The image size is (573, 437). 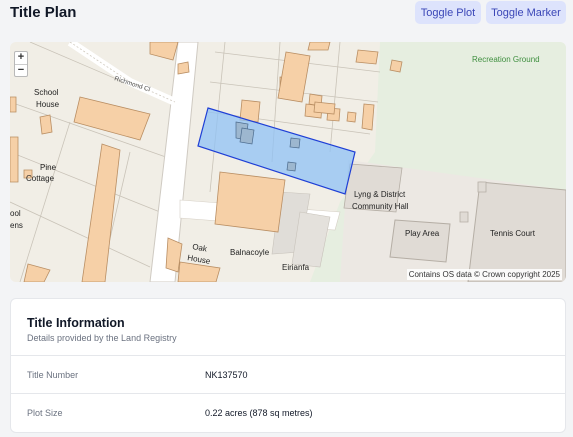 I want to click on title-number-label: Title Number, so click(x=53, y=375).